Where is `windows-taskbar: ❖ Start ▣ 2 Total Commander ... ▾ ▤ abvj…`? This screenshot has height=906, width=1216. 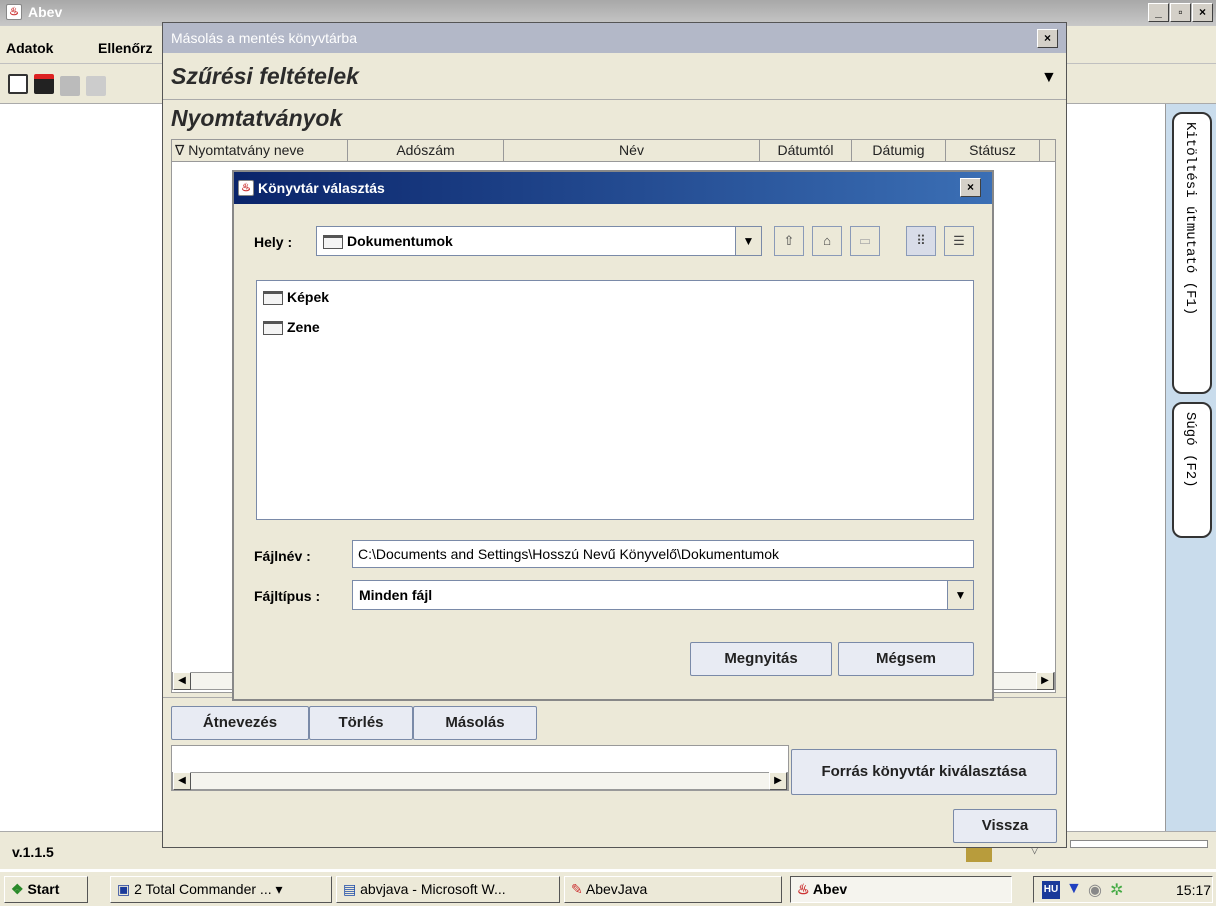
windows-taskbar: ❖ Start ▣ 2 Total Commander ... ▾ ▤ abvj… is located at coordinates (608, 888).